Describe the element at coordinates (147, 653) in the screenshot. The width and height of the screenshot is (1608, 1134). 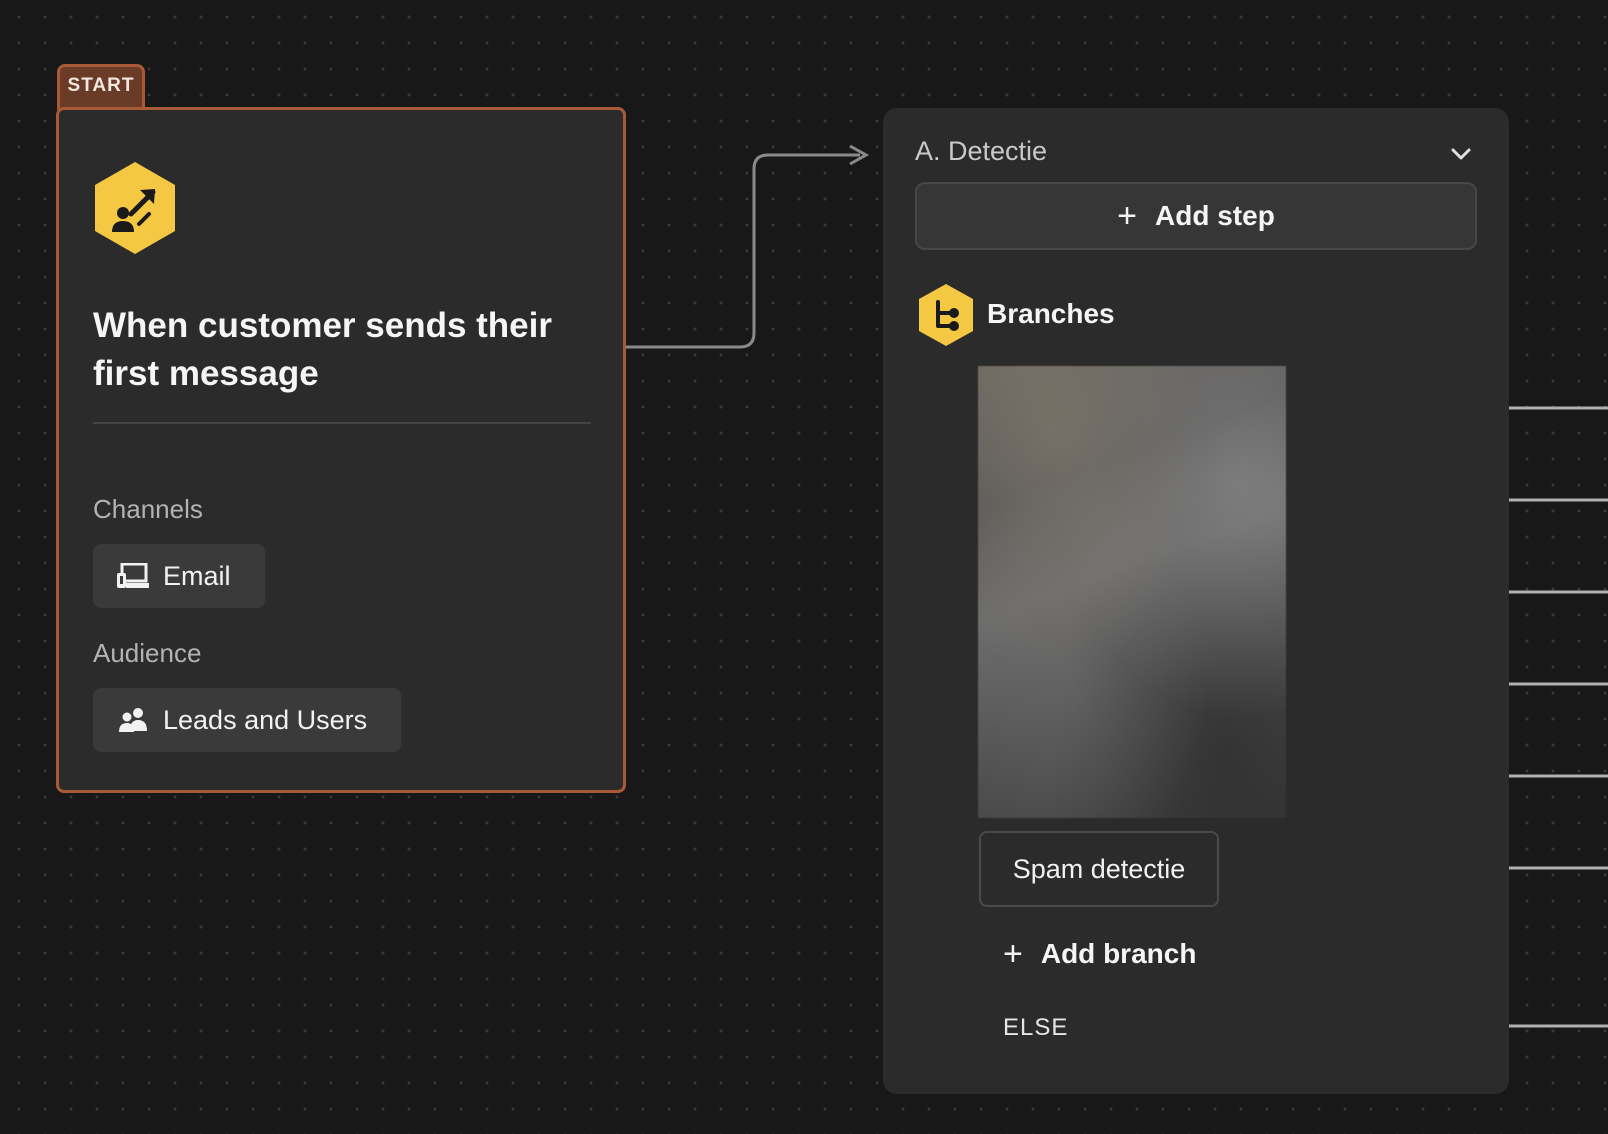
I see `audience-label: Audience` at that location.